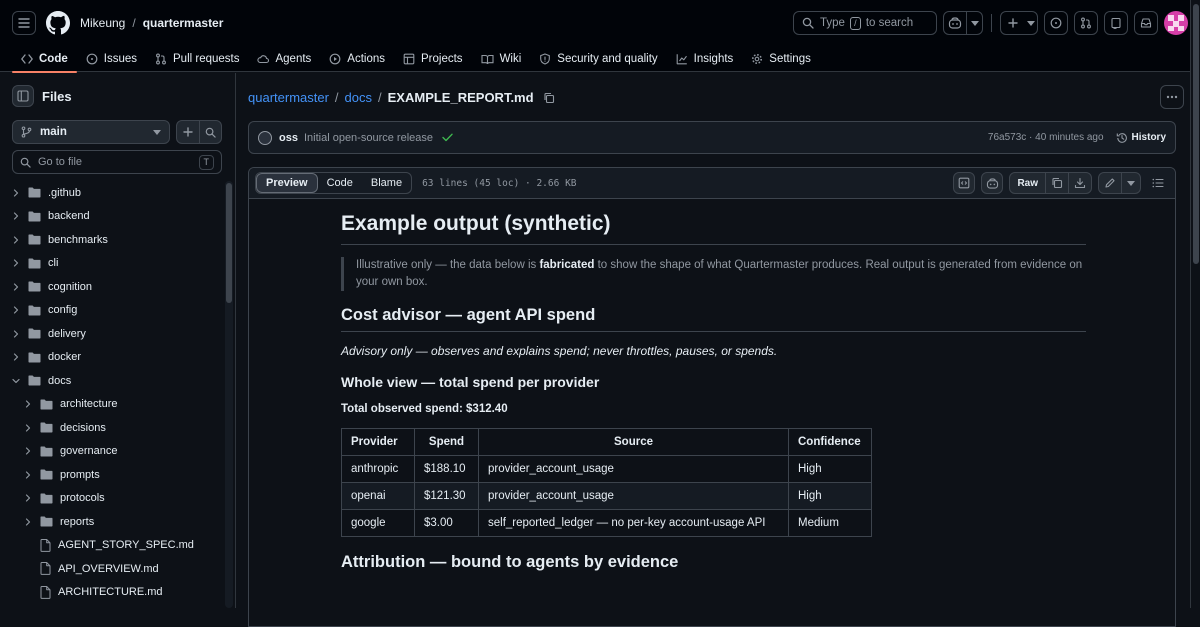  Describe the element at coordinates (424, 409) in the screenshot. I see `total-spend: Total observed spend: $312.40` at that location.